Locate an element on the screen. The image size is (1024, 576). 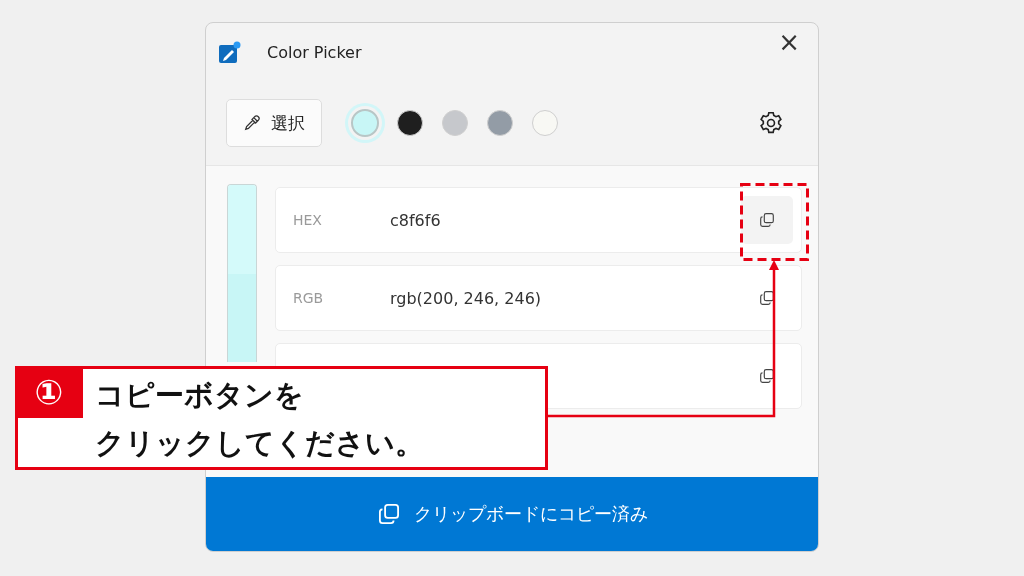
app-icon is located at coordinates (230, 52).